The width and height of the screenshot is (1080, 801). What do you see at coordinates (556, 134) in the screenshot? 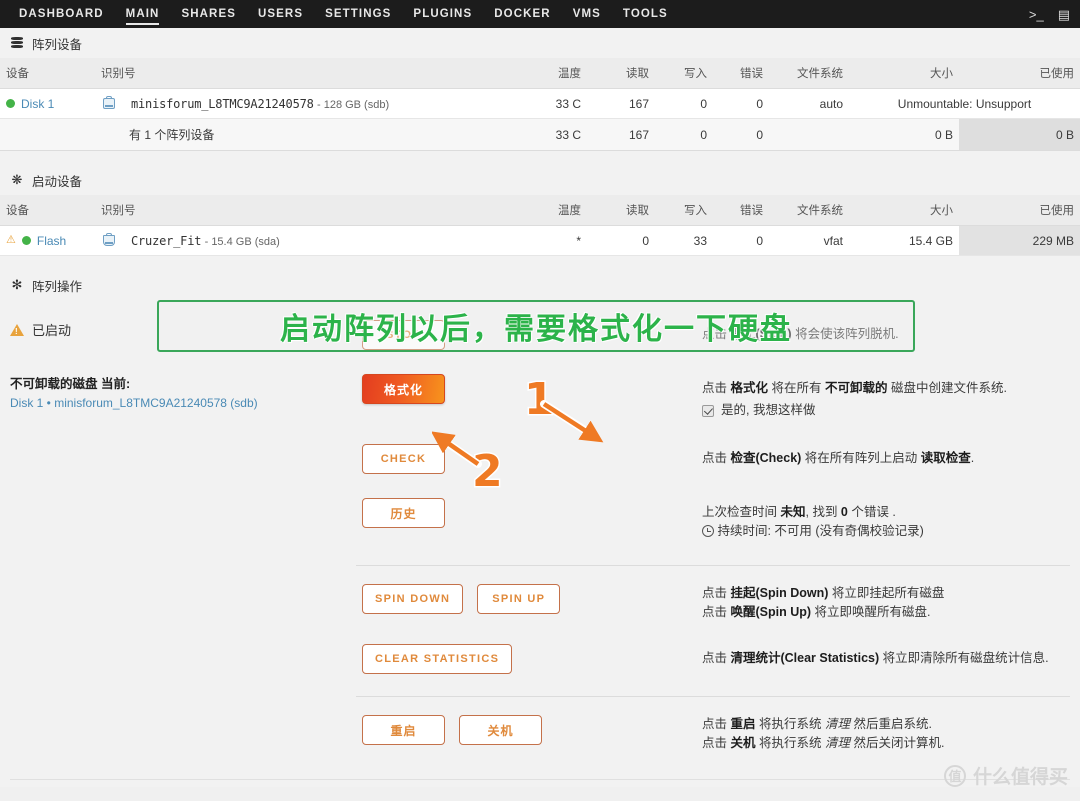
I see `array-summary-temp: 33 C` at bounding box center [556, 134].